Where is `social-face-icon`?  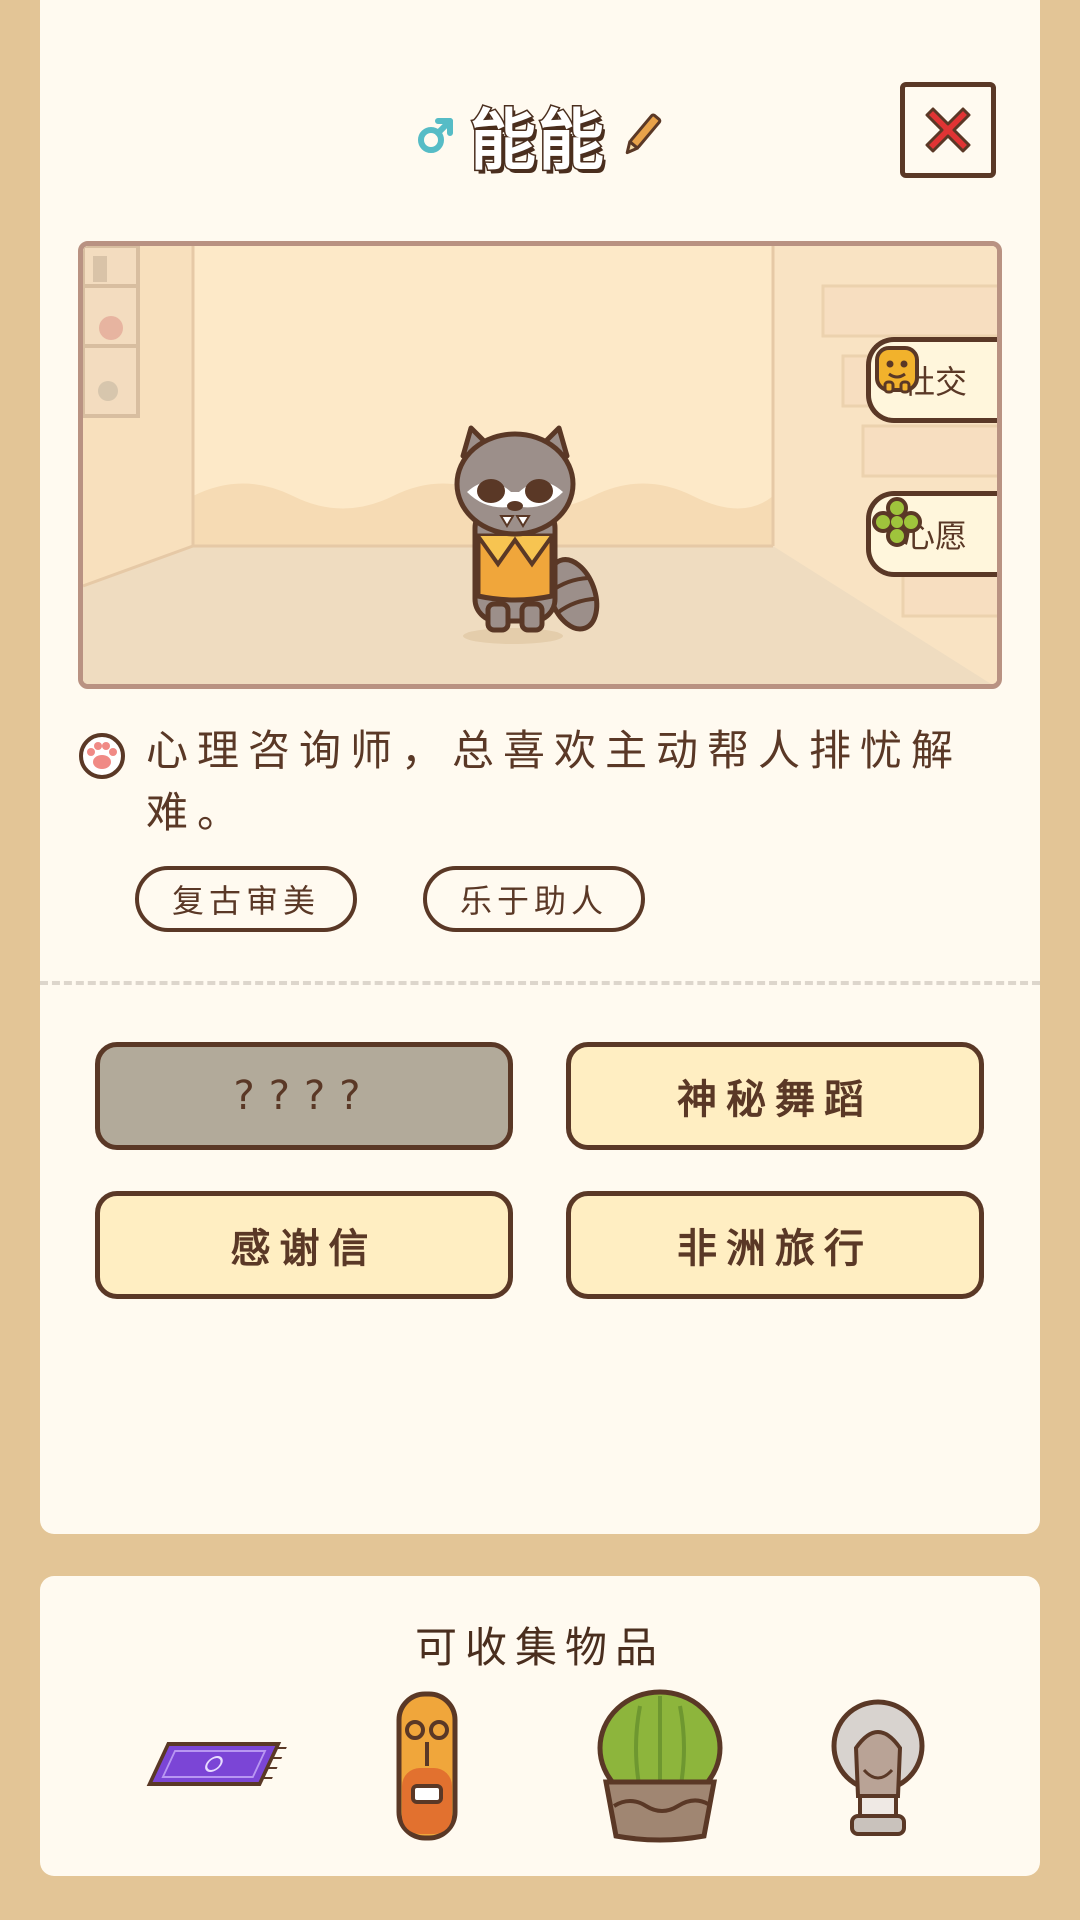 social-face-icon is located at coordinates (897, 370).